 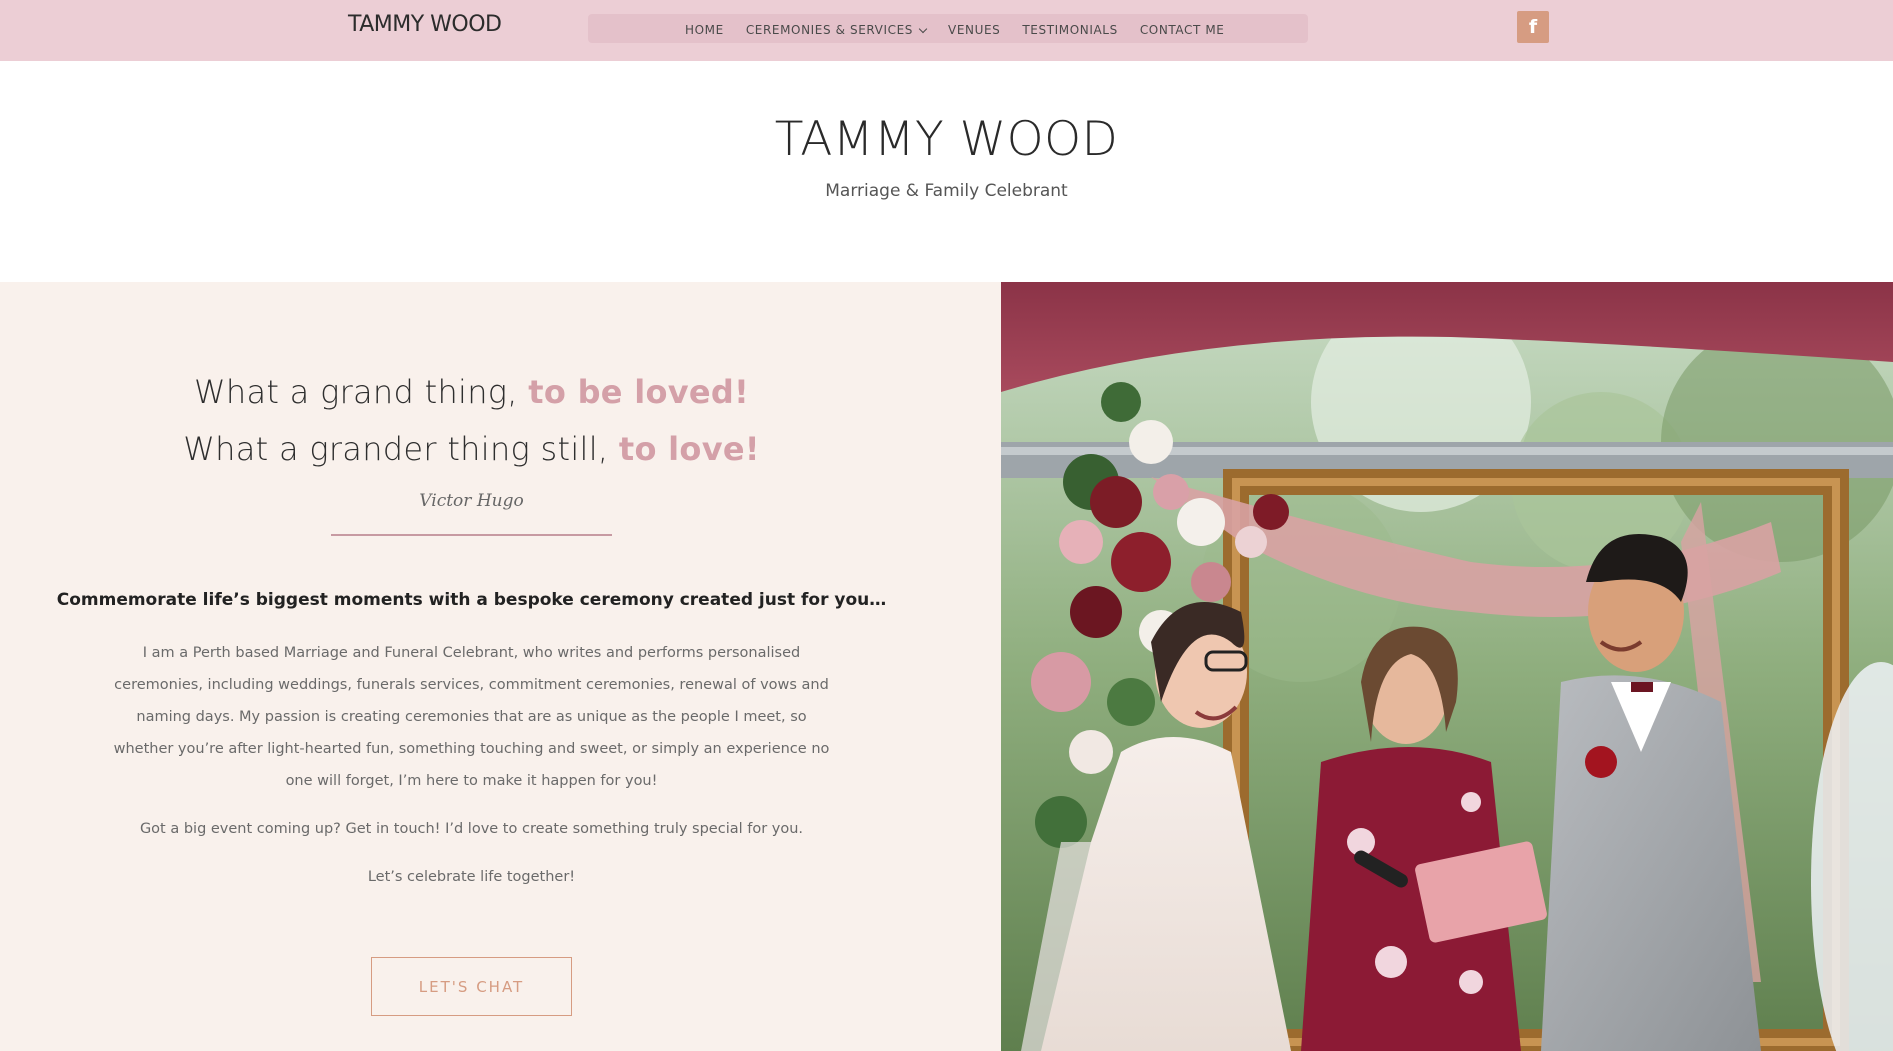 I want to click on quote-line-1-accent: to be loved!, so click(x=639, y=392).